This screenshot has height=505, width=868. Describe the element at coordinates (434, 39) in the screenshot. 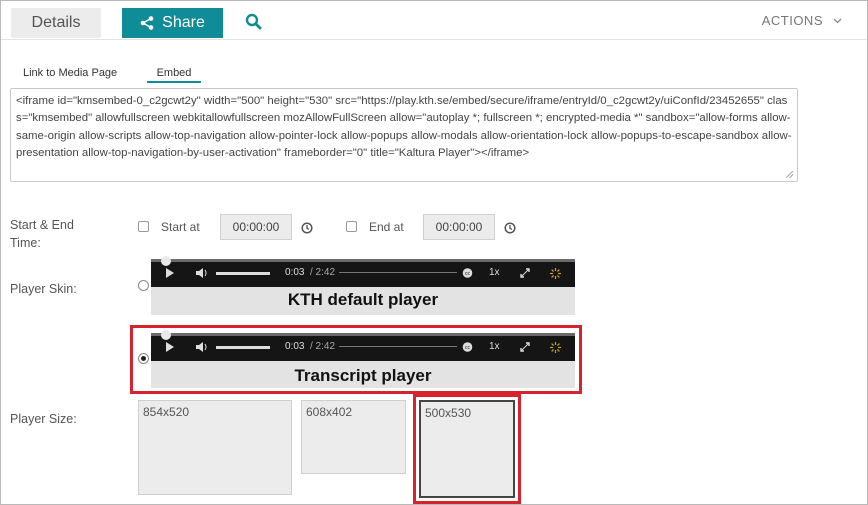

I see `header-divider` at that location.